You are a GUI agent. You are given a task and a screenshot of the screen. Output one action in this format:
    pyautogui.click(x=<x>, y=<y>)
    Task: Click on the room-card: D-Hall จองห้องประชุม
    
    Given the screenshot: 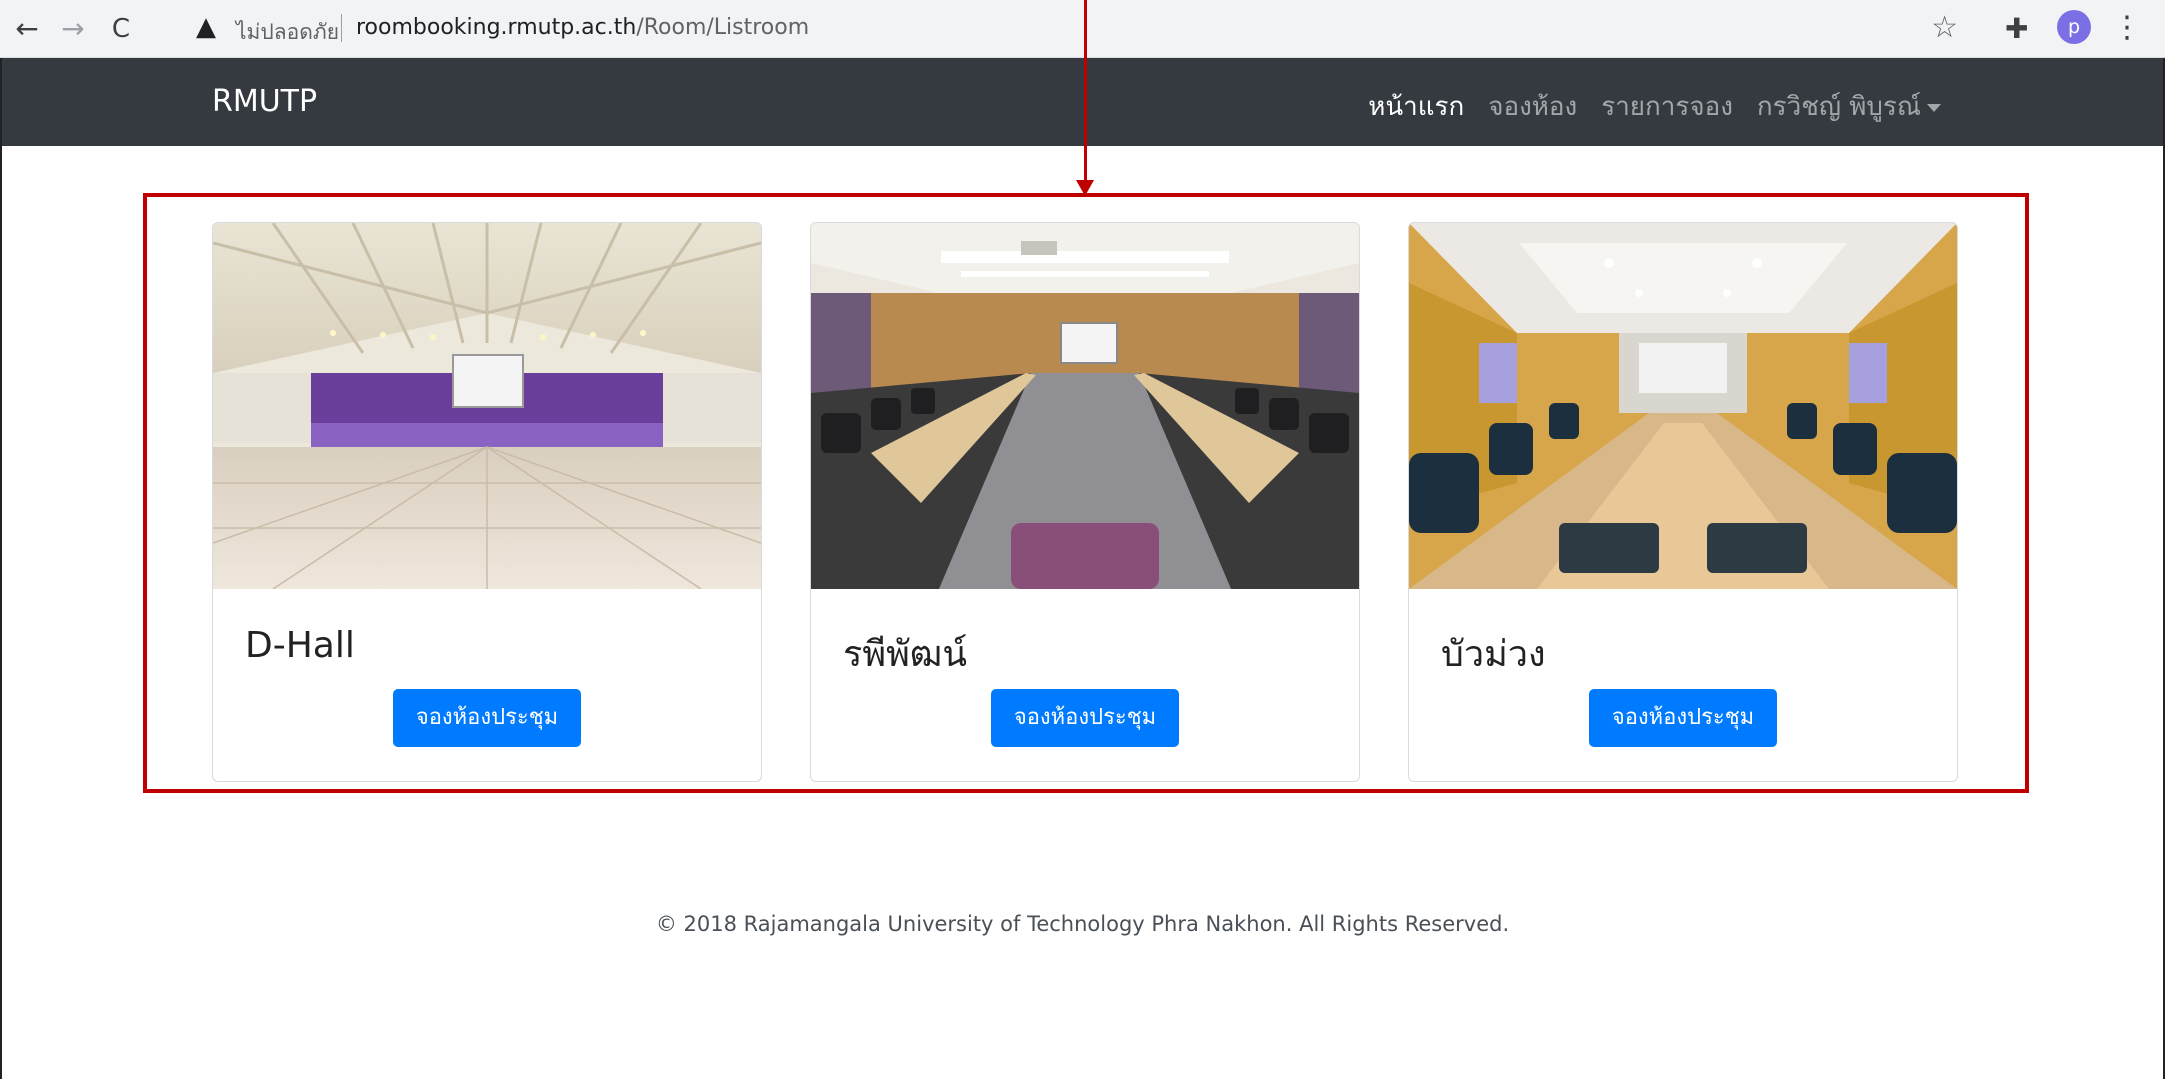 What is the action you would take?
    pyautogui.click(x=487, y=502)
    